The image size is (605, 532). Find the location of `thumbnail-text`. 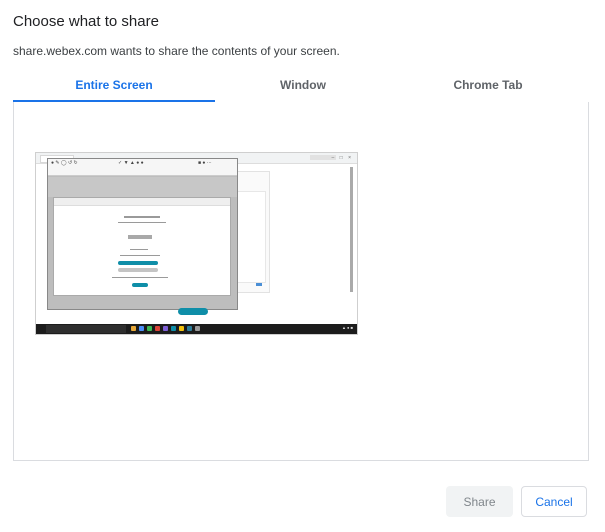

thumbnail-text is located at coordinates (139, 249).